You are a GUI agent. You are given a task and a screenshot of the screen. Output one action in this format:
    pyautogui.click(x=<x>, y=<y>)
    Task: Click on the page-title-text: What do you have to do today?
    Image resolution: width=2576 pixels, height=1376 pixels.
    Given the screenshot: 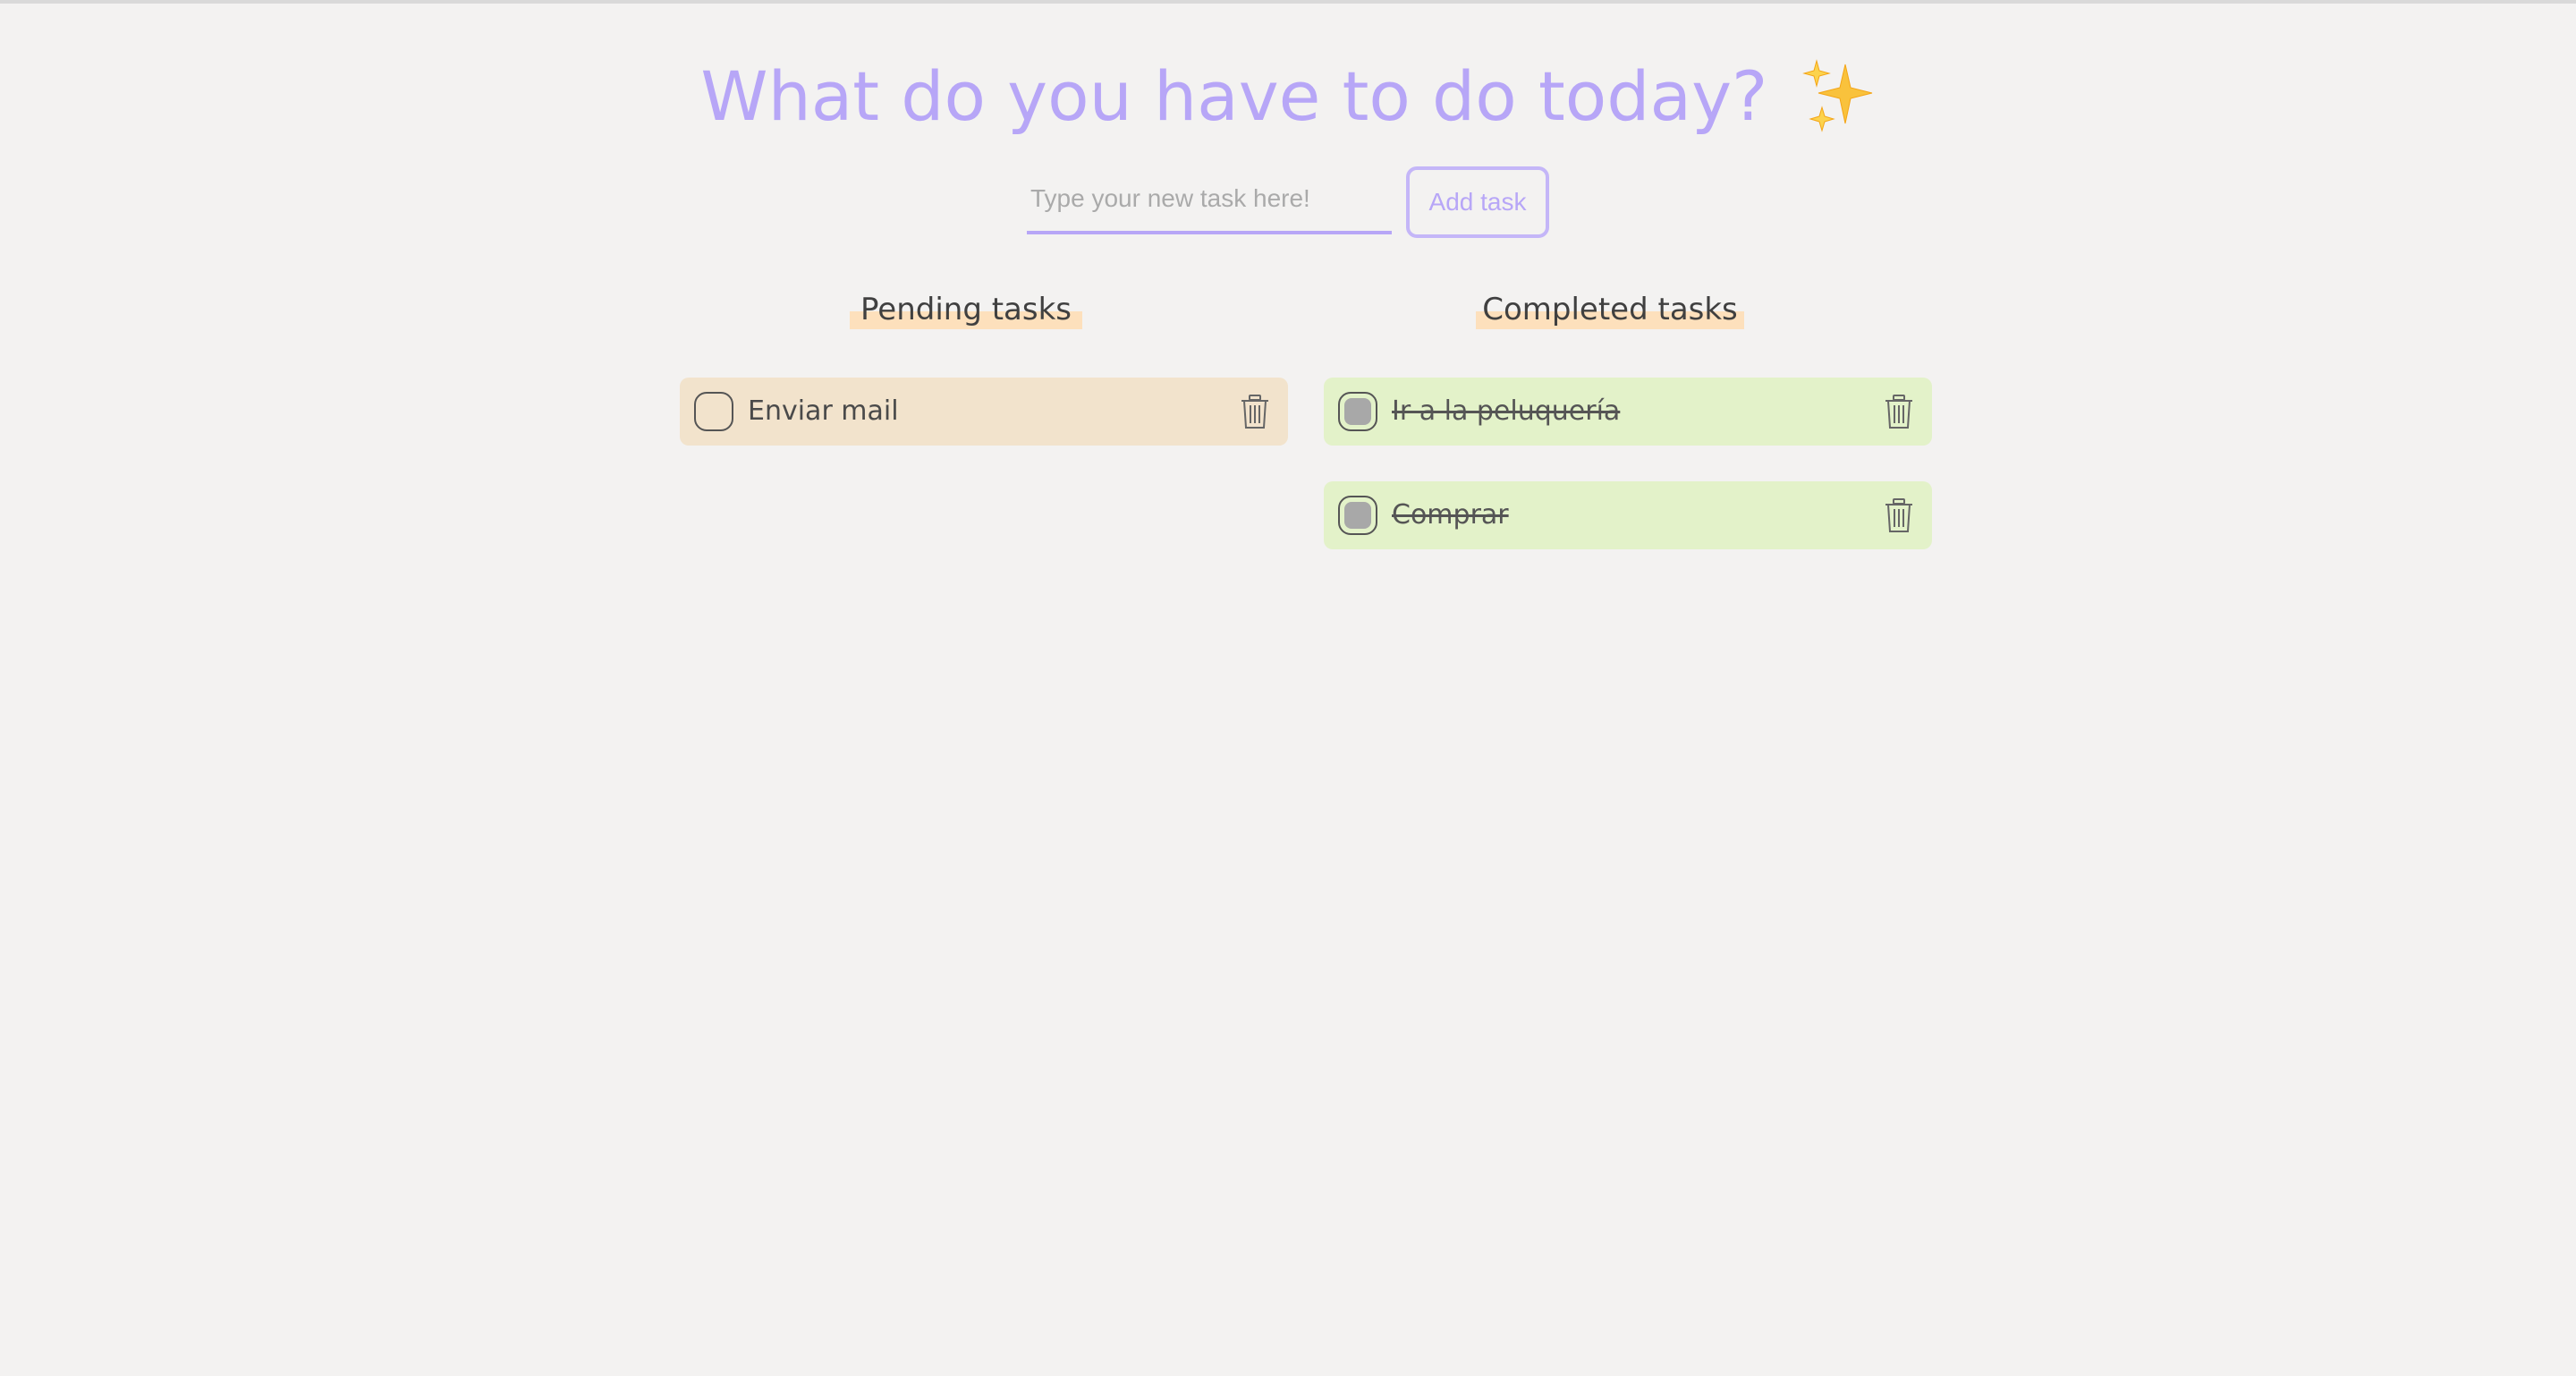 What is the action you would take?
    pyautogui.click(x=1234, y=96)
    